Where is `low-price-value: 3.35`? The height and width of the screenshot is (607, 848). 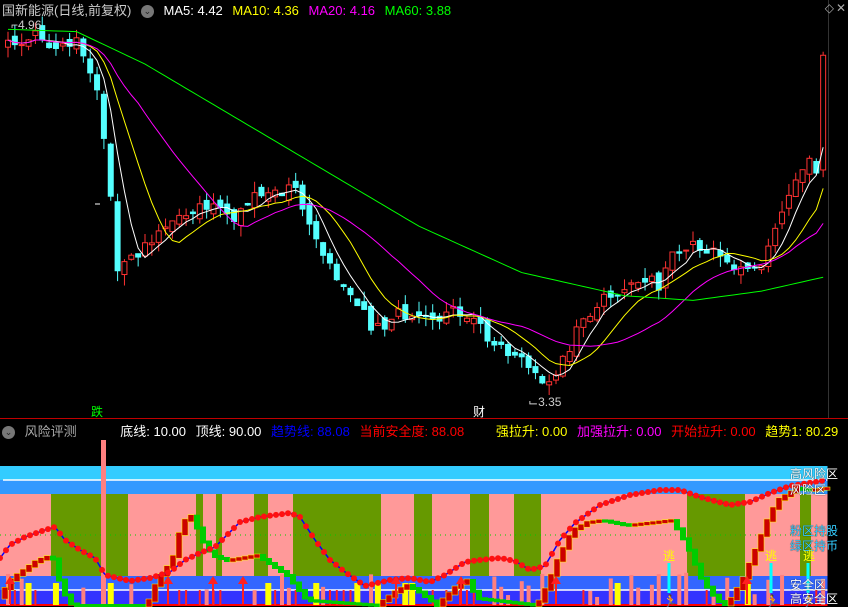
low-price-value: 3.35 is located at coordinates (550, 402).